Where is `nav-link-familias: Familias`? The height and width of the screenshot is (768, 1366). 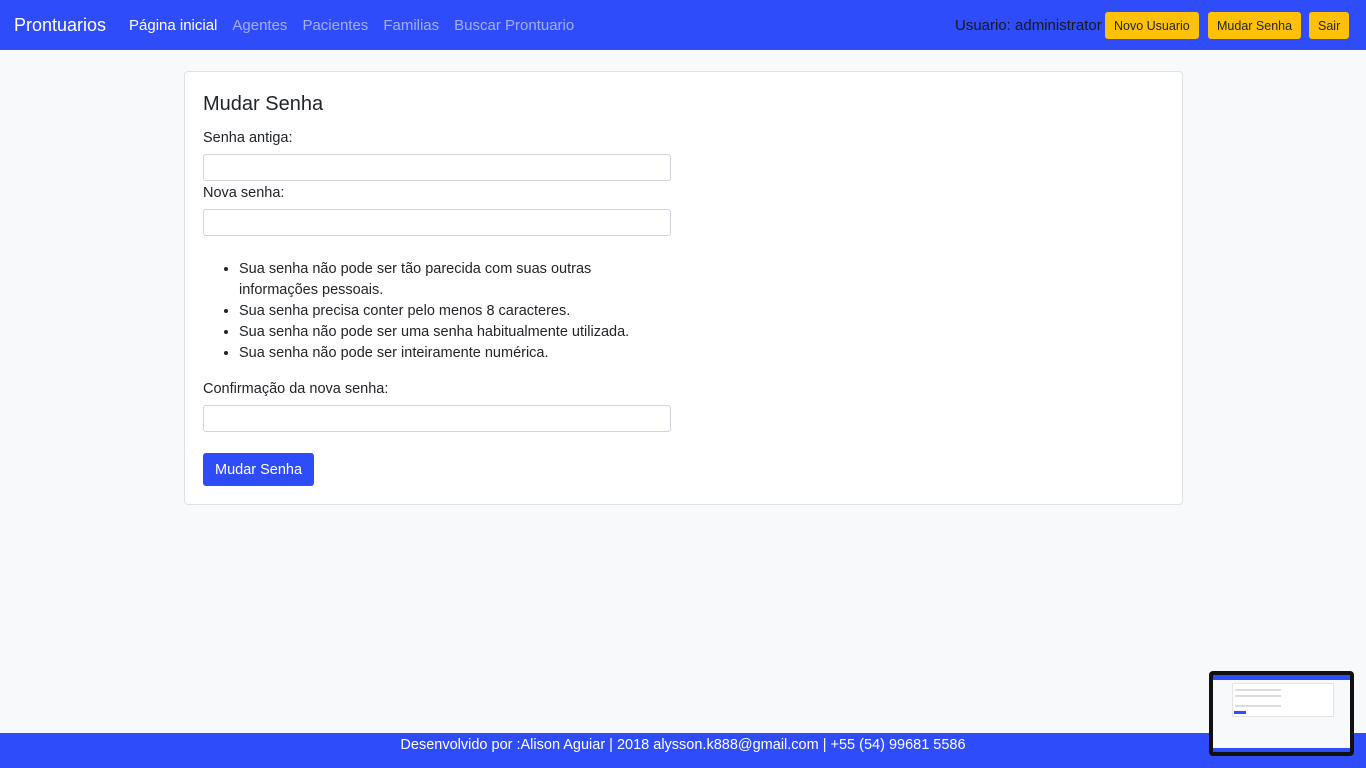 nav-link-familias: Familias is located at coordinates (411, 25).